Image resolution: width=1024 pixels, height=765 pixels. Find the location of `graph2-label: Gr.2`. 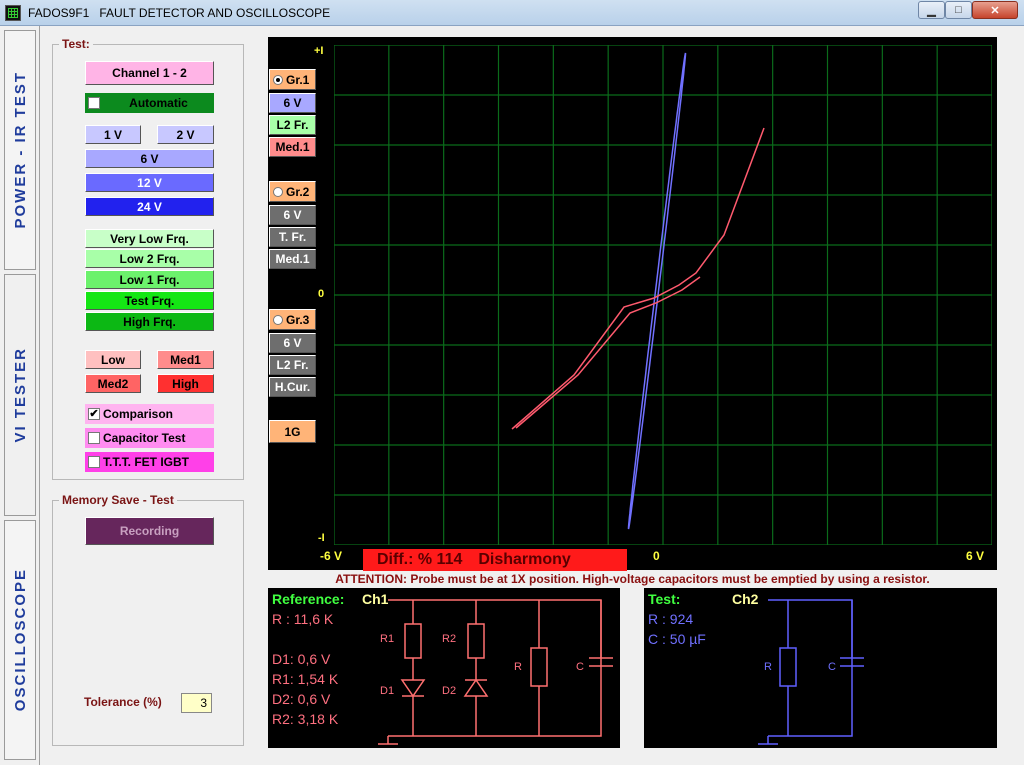

graph2-label: Gr.2 is located at coordinates (298, 191).